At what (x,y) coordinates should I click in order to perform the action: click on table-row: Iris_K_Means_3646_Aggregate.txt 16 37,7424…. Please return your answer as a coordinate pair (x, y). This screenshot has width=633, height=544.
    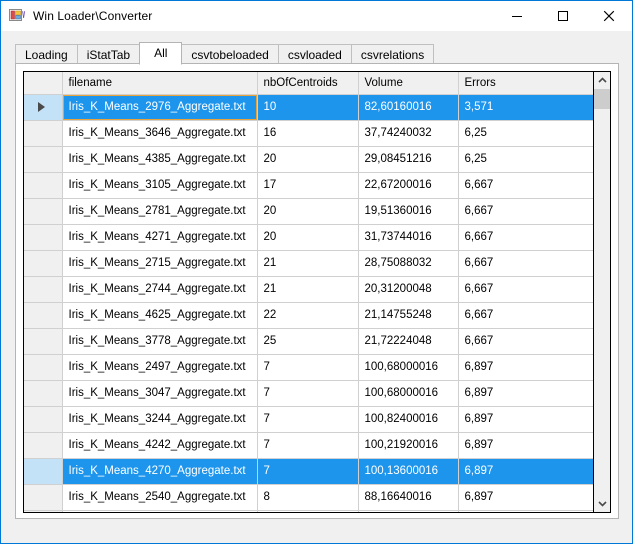
    Looking at the image, I should click on (309, 133).